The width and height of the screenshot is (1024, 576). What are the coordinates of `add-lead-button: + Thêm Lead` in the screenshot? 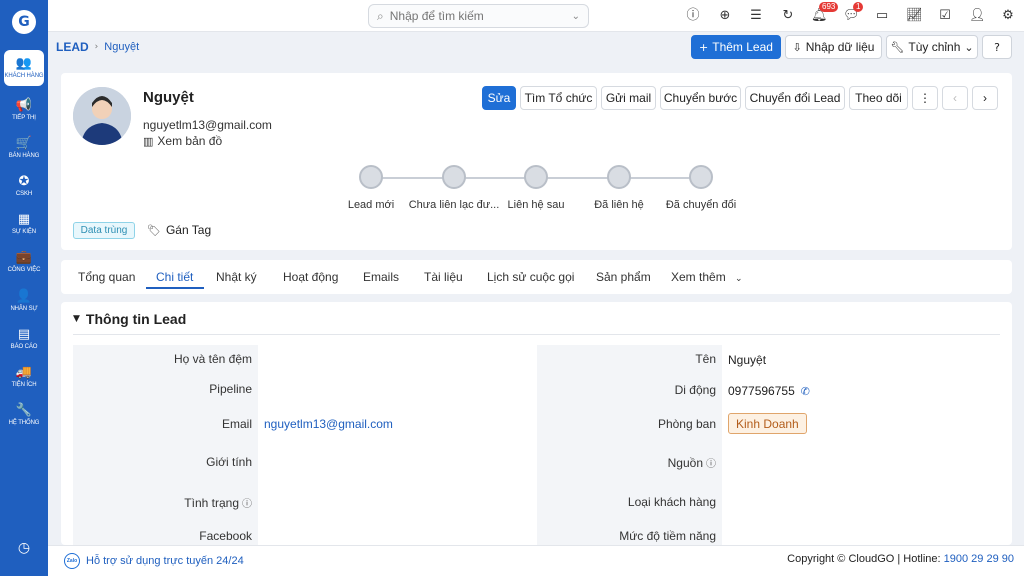 It's located at (736, 47).